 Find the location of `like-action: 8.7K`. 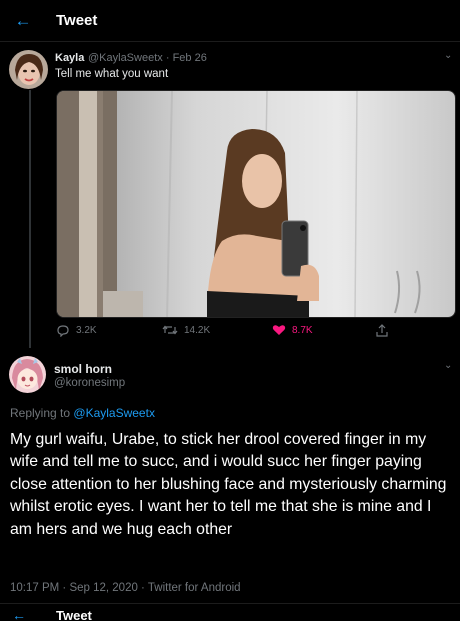

like-action: 8.7K is located at coordinates (292, 330).